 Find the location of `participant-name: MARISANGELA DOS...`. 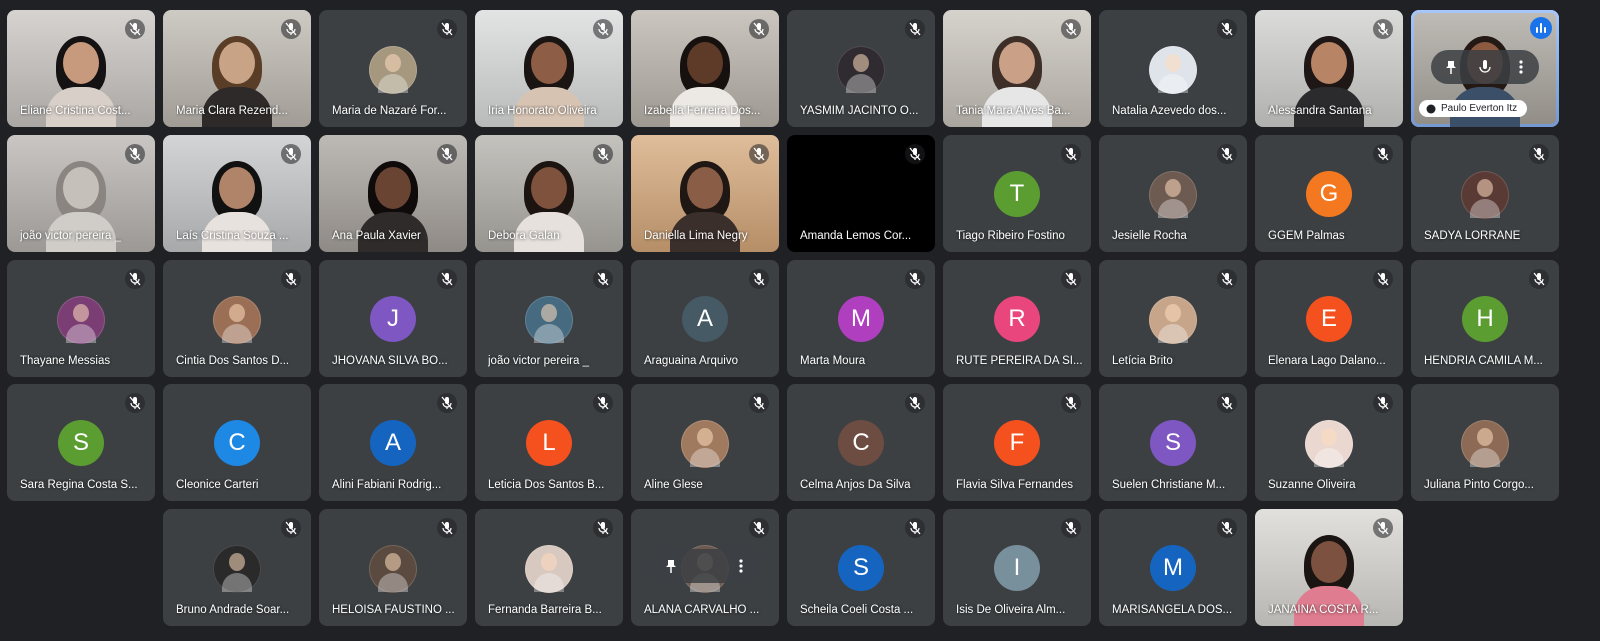

participant-name: MARISANGELA DOS... is located at coordinates (1172, 610).